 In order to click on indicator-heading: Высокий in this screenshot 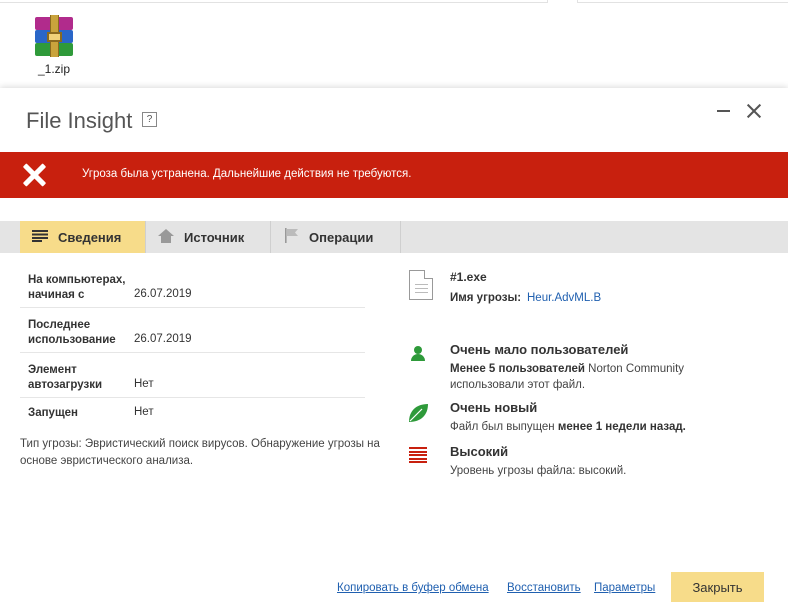, I will do `click(479, 451)`.